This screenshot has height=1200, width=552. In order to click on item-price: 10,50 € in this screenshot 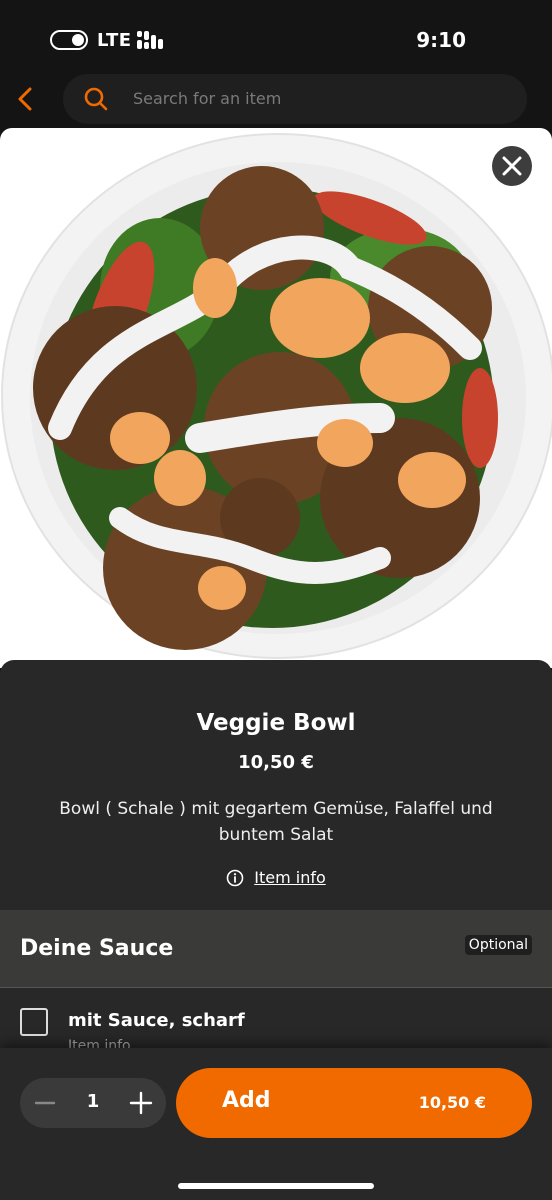, I will do `click(276, 762)`.